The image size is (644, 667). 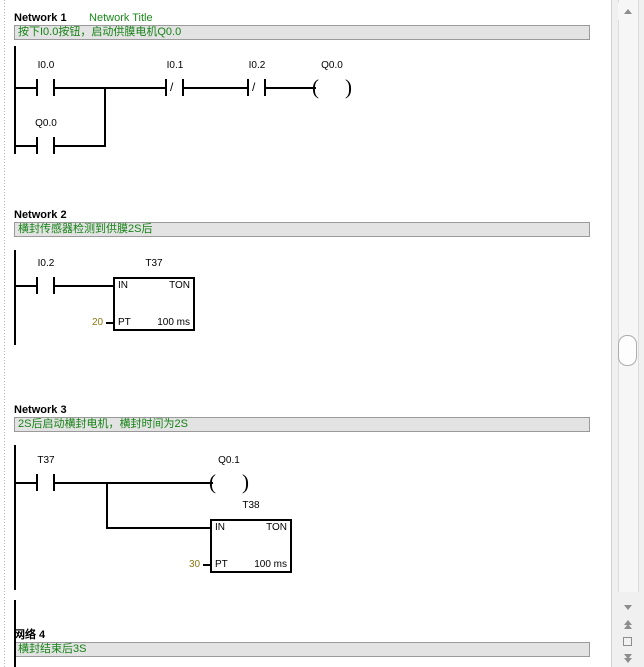 I want to click on contact-i0-0-label: I0.0, so click(x=46, y=65).